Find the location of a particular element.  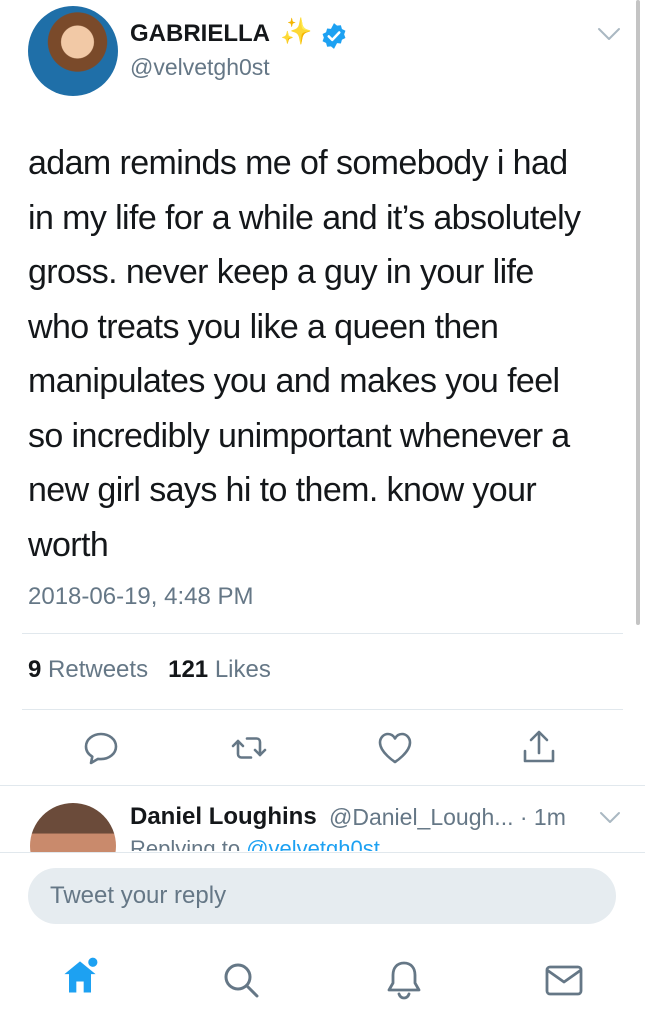

author-display-name: GABRIELLA is located at coordinates (200, 34).